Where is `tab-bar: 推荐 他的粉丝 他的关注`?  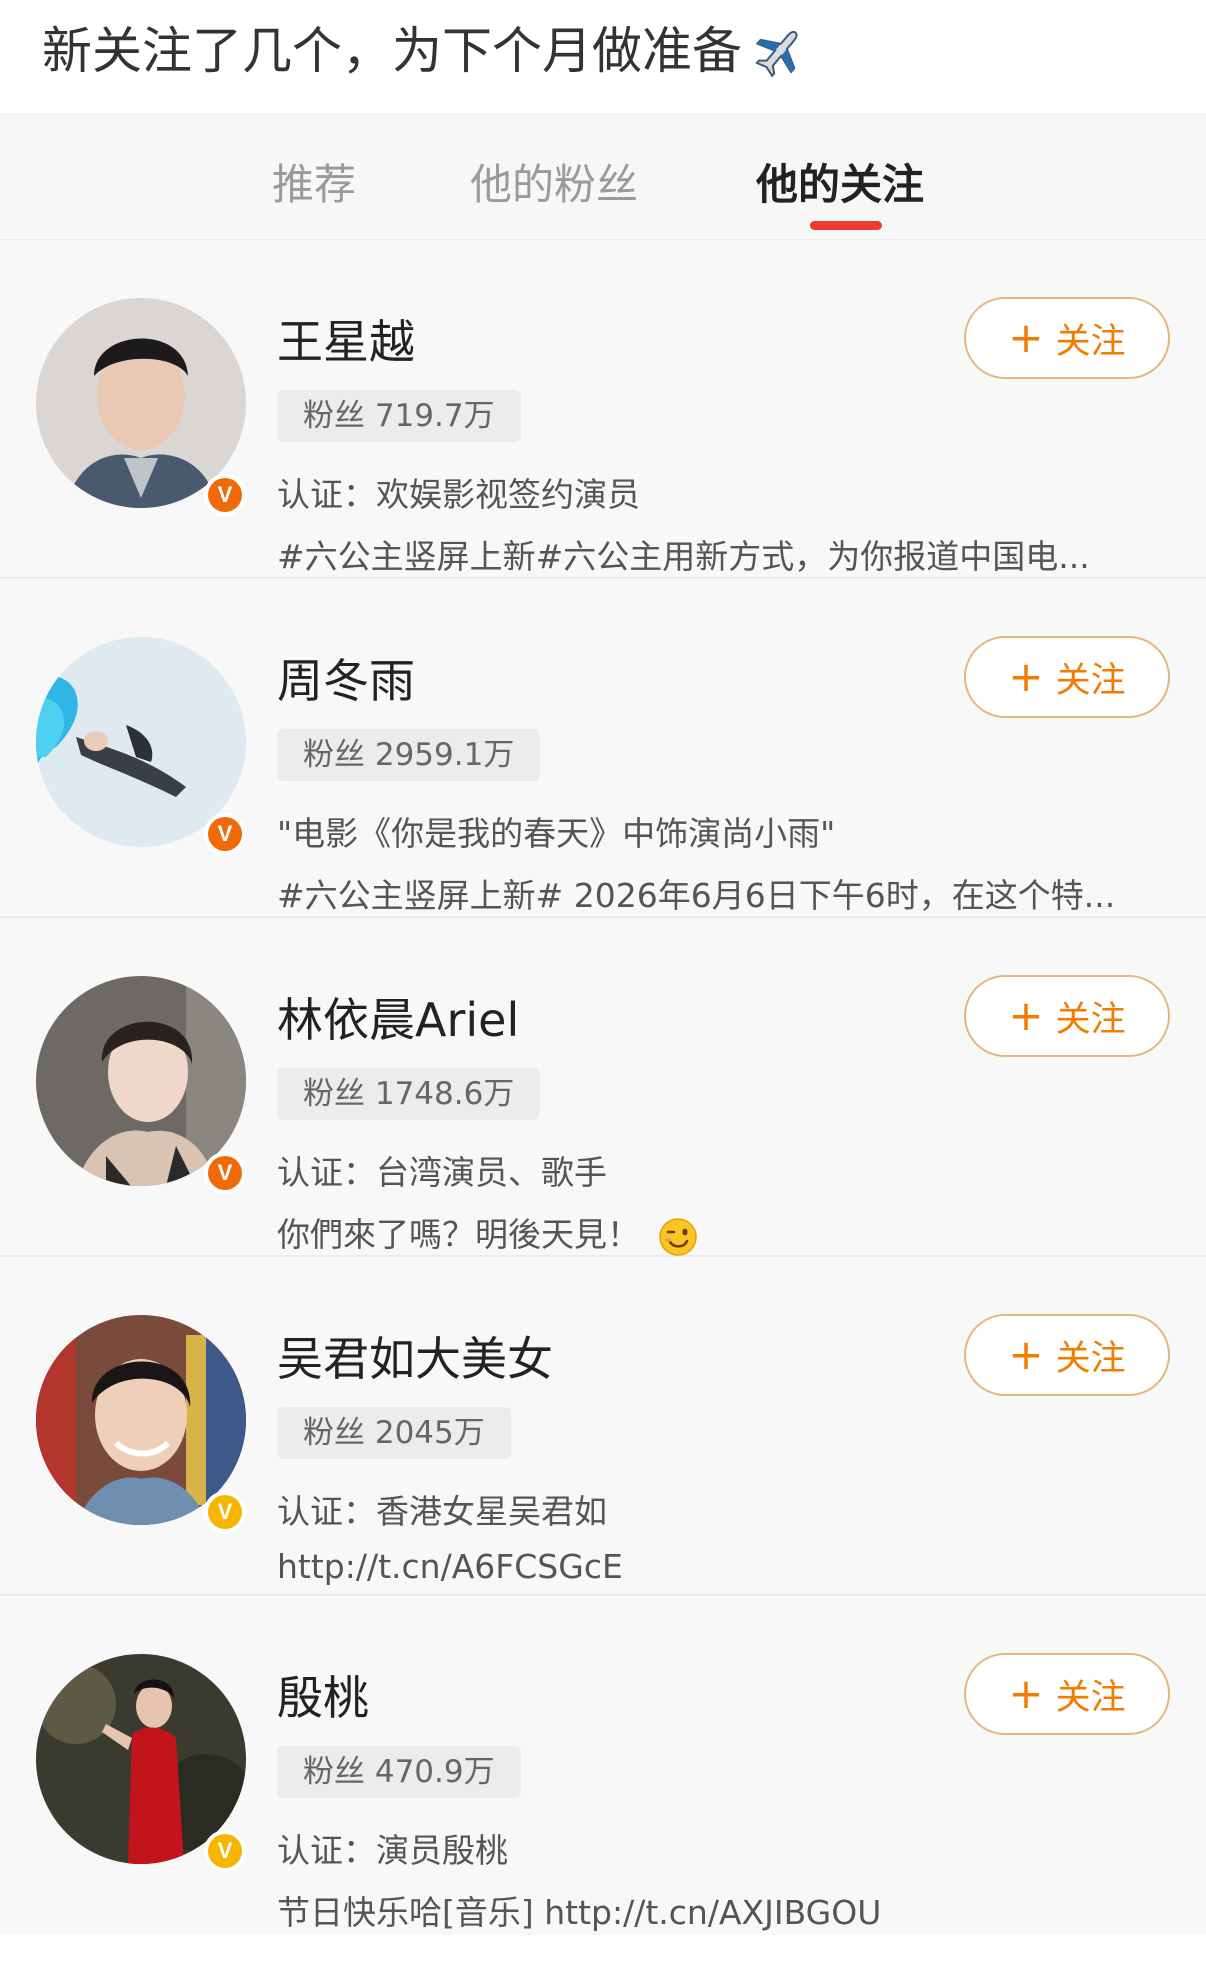
tab-bar: 推荐 他的粉丝 他的关注 is located at coordinates (603, 177).